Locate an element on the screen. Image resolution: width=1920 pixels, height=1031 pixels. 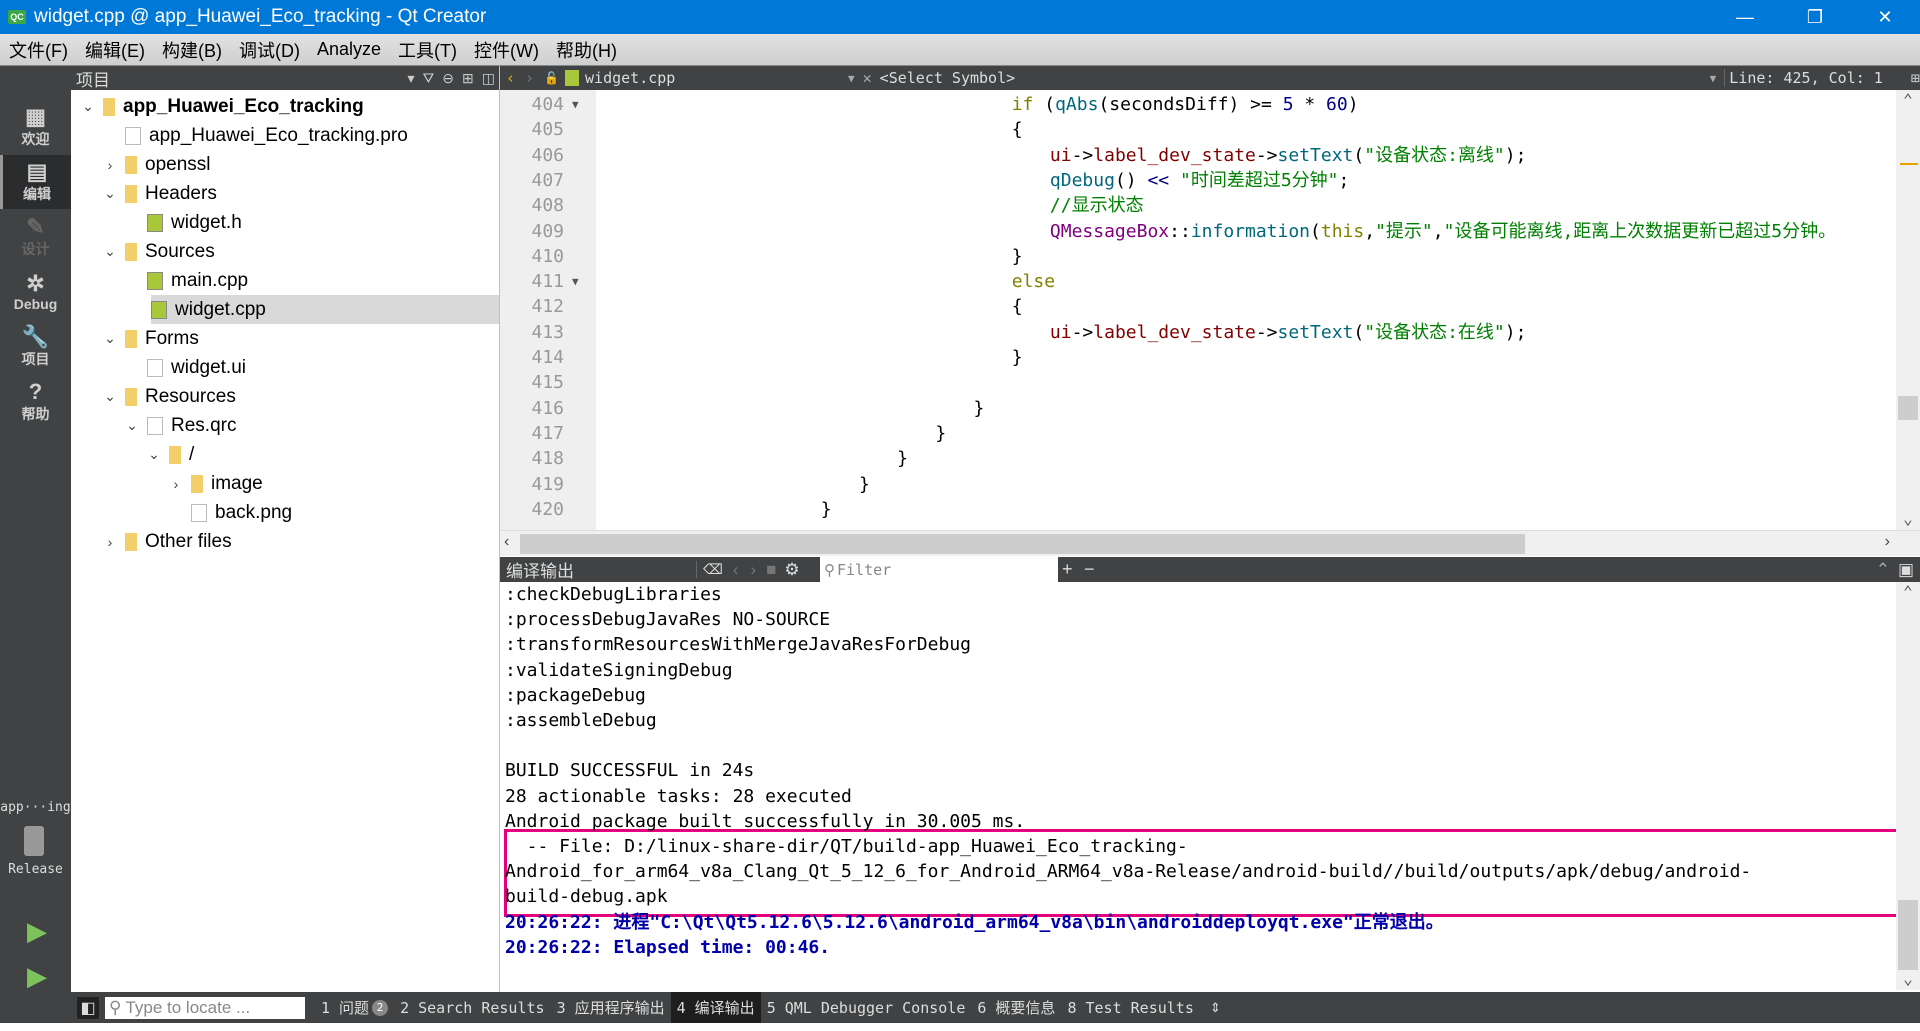
restore-button: ❐ is located at coordinates (1815, 17).